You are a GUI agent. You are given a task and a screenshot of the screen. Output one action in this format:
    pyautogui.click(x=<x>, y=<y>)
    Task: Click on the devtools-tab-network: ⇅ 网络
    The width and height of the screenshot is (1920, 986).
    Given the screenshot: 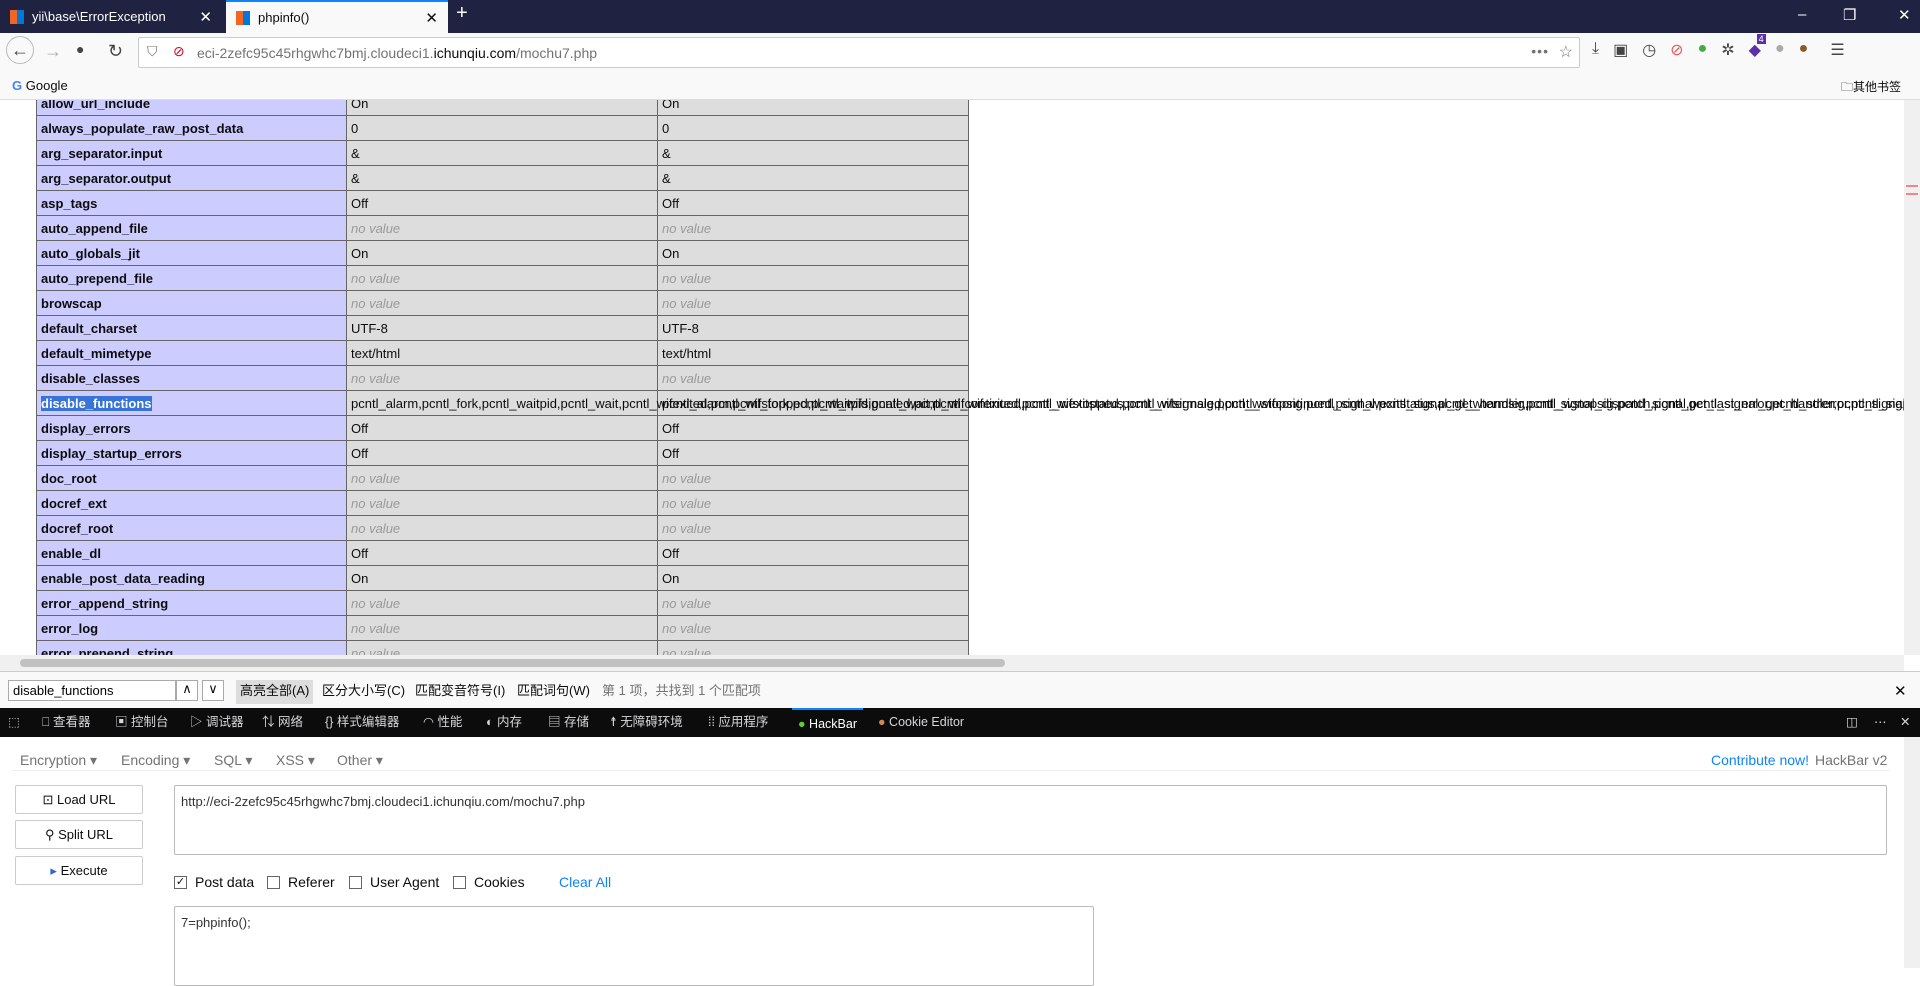 What is the action you would take?
    pyautogui.click(x=282, y=722)
    